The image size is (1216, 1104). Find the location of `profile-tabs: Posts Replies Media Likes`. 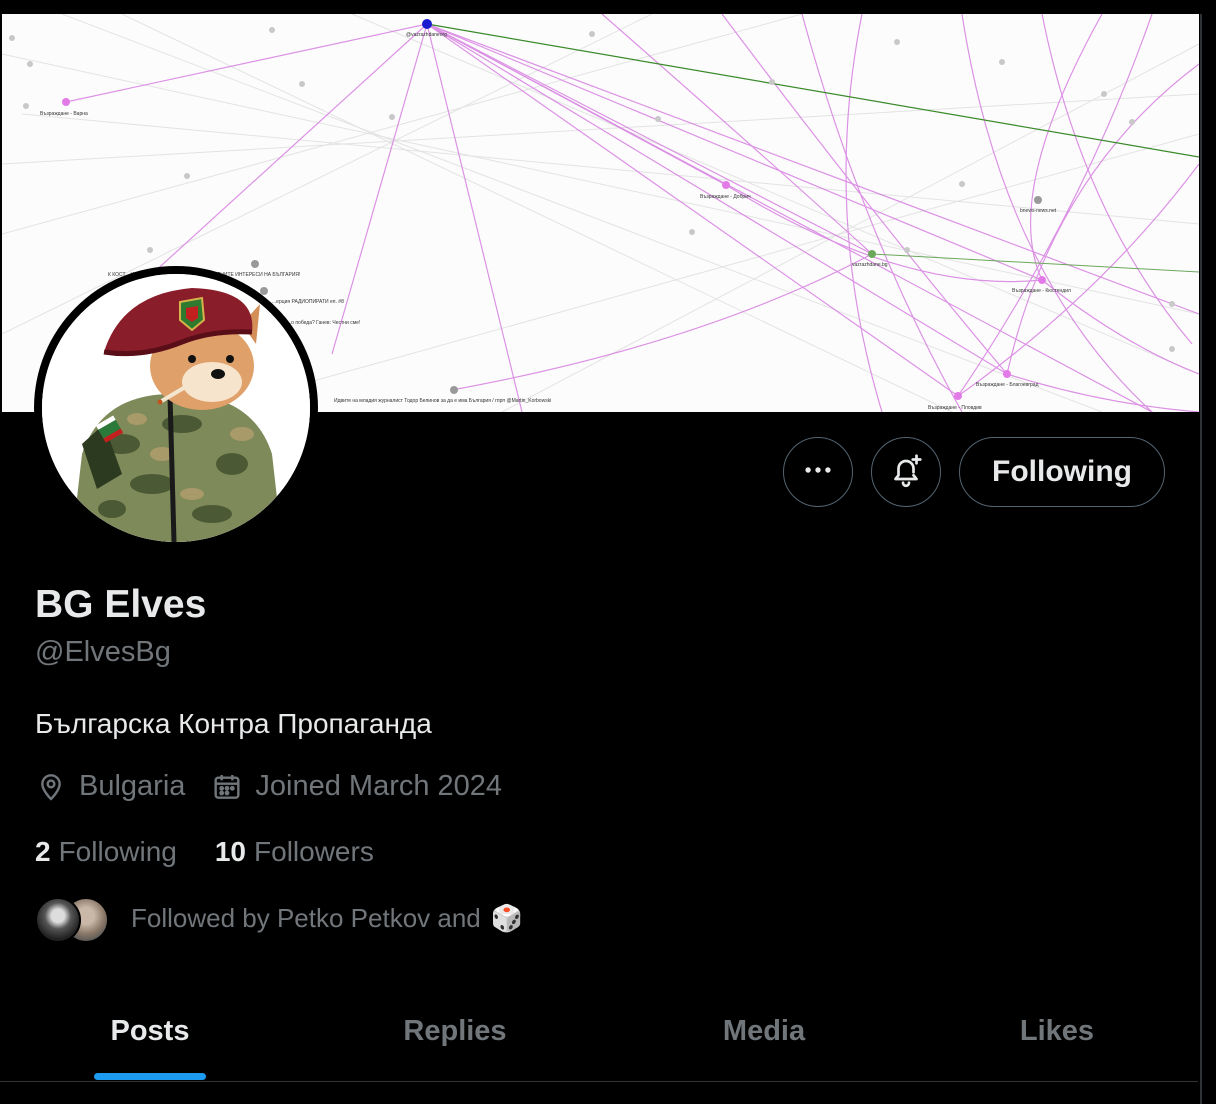

profile-tabs: Posts Replies Media Likes is located at coordinates (599, 1038).